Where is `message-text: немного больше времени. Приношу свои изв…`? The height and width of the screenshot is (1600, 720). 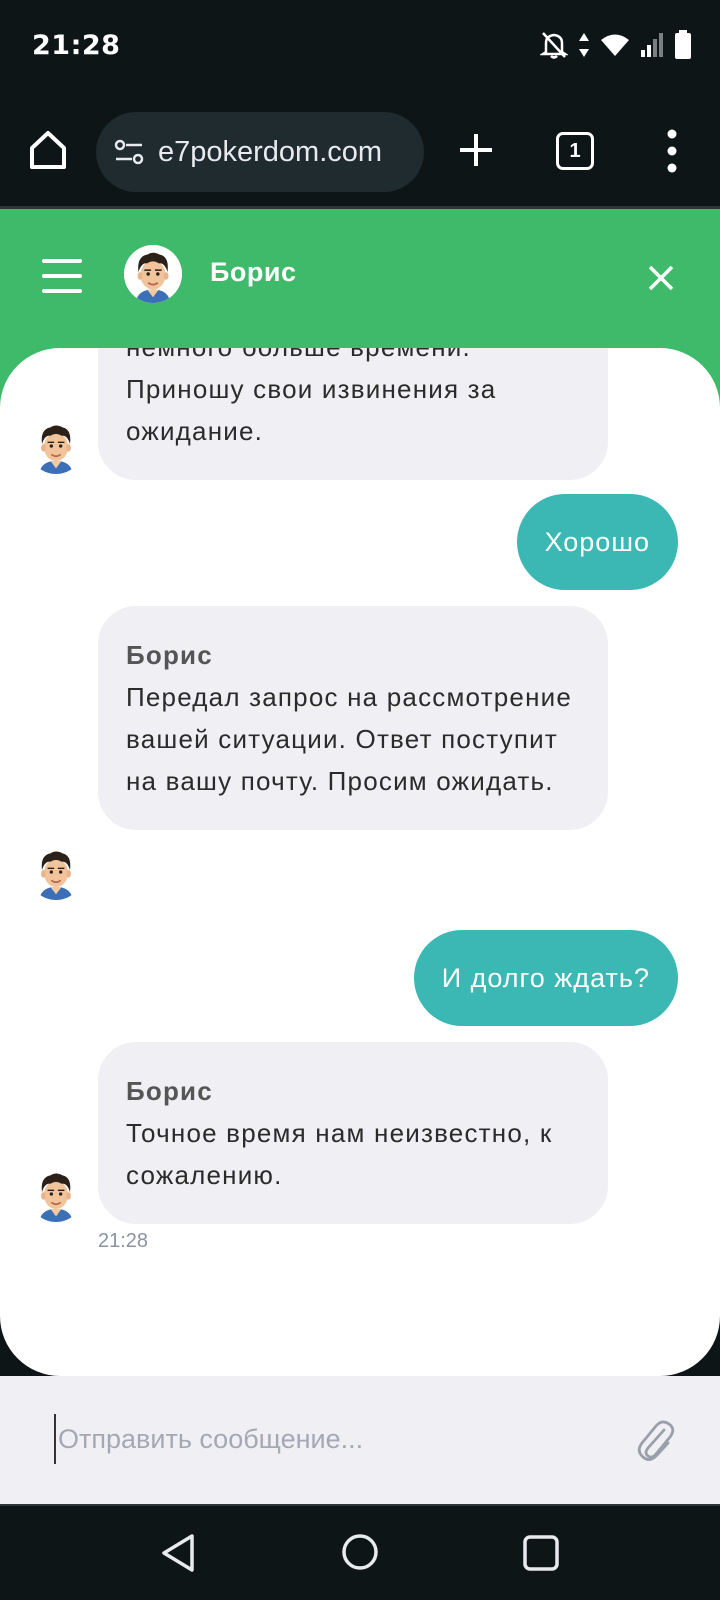
message-text: немного больше времени. Приношу свои изв… is located at coordinates (311, 397).